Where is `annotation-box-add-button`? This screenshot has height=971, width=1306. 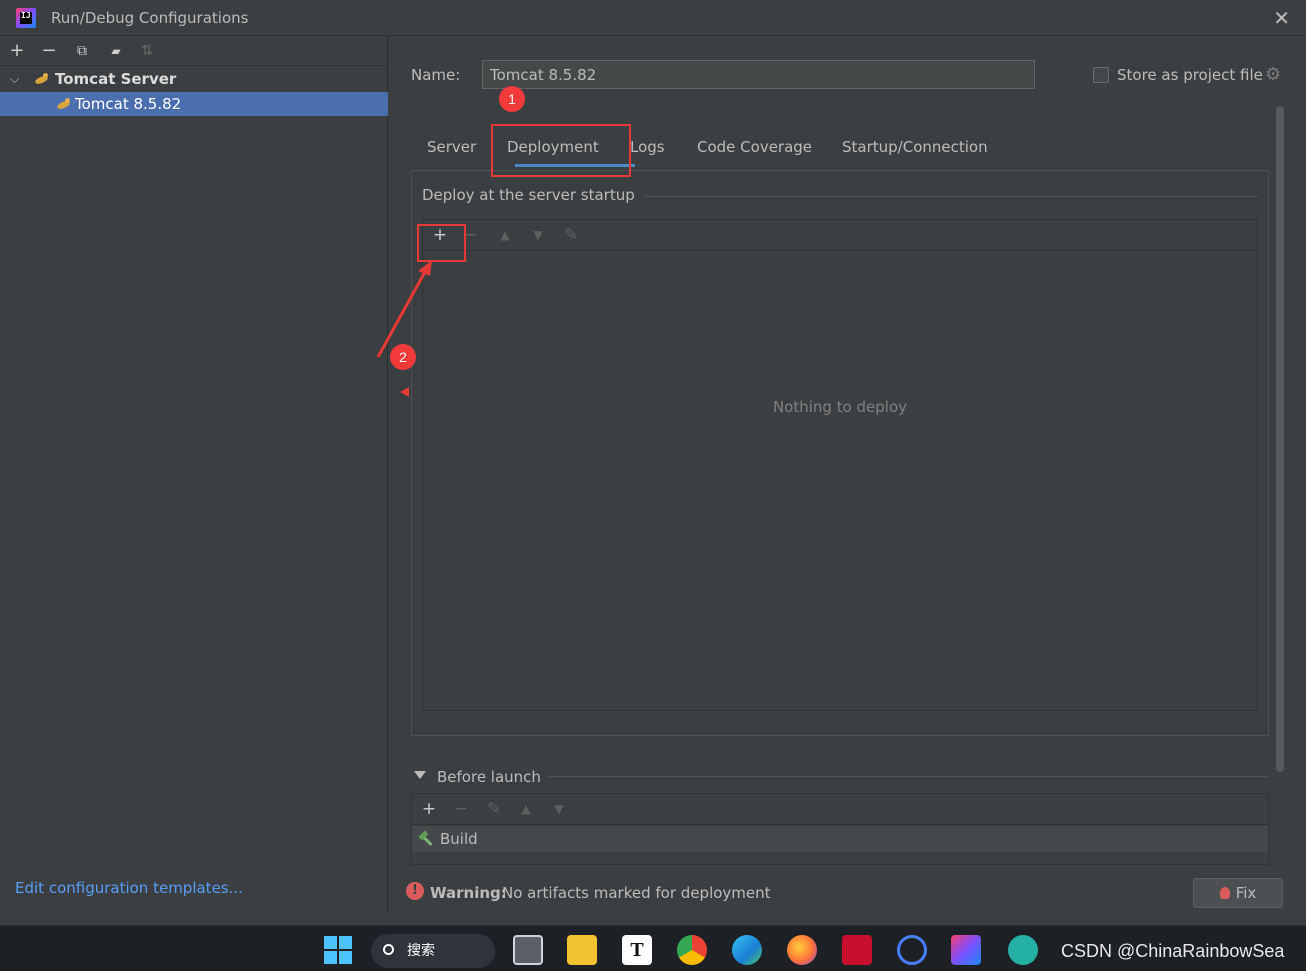 annotation-box-add-button is located at coordinates (441, 243).